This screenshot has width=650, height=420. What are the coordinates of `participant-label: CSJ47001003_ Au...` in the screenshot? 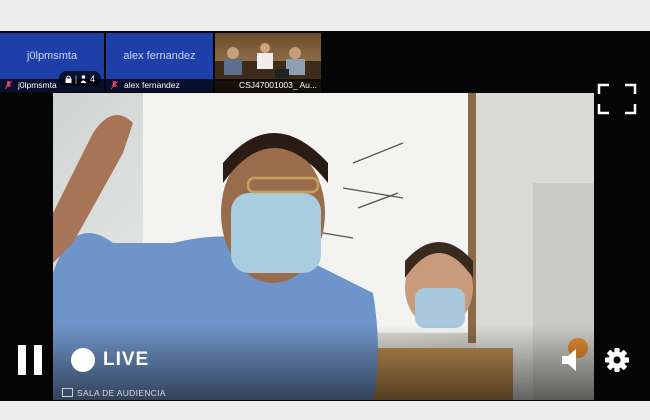 It's located at (278, 85).